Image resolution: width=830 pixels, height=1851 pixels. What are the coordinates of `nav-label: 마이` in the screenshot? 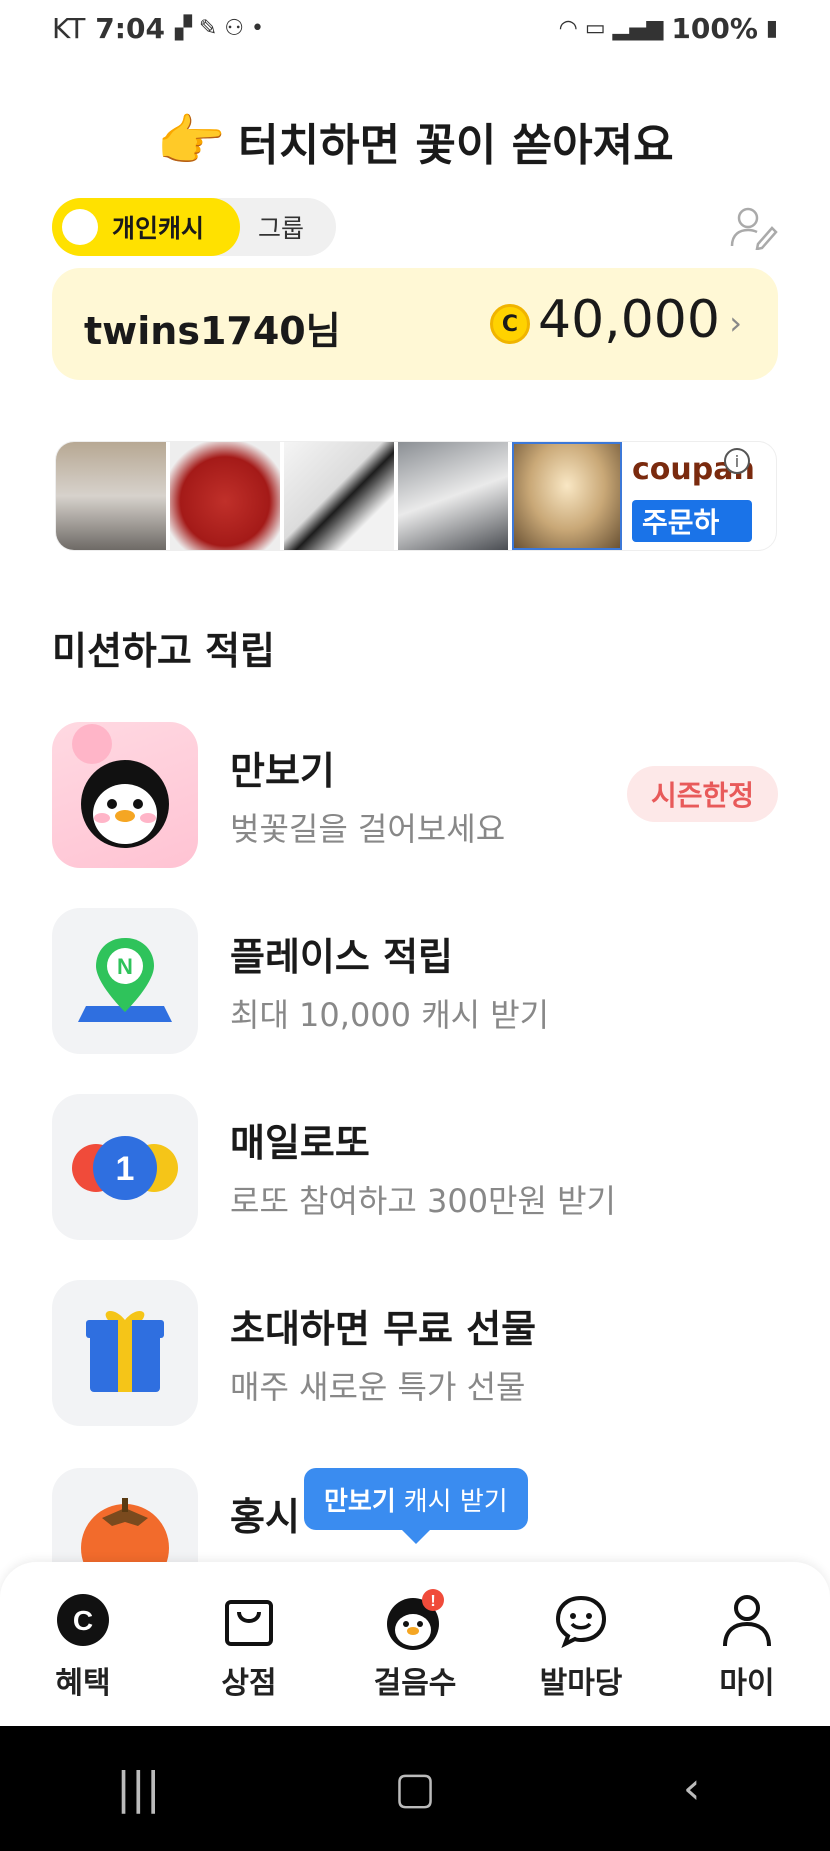 It's located at (747, 1683).